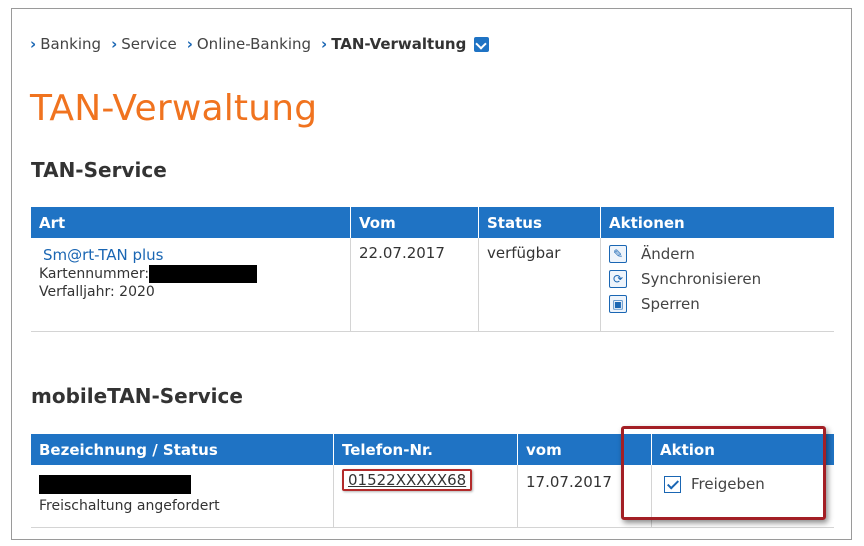  I want to click on table-header-row: Art Vom Status Aktionen, so click(432, 222).